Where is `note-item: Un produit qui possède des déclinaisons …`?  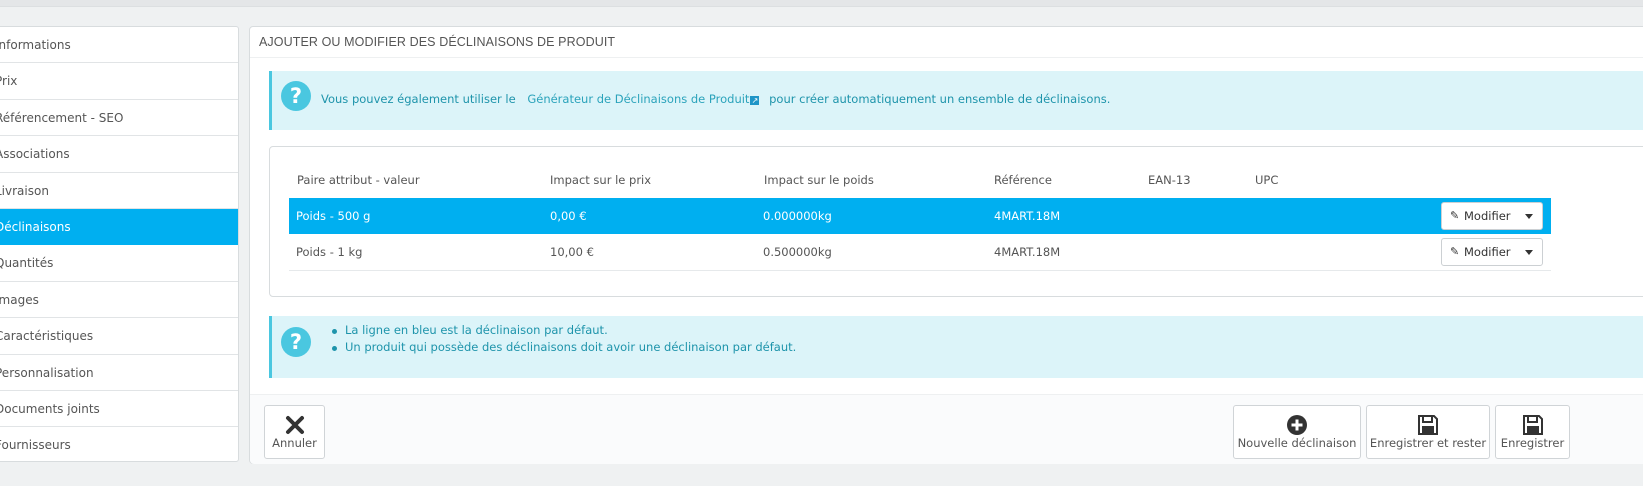
note-item: Un produit qui possède des déclinaisons … is located at coordinates (564, 347).